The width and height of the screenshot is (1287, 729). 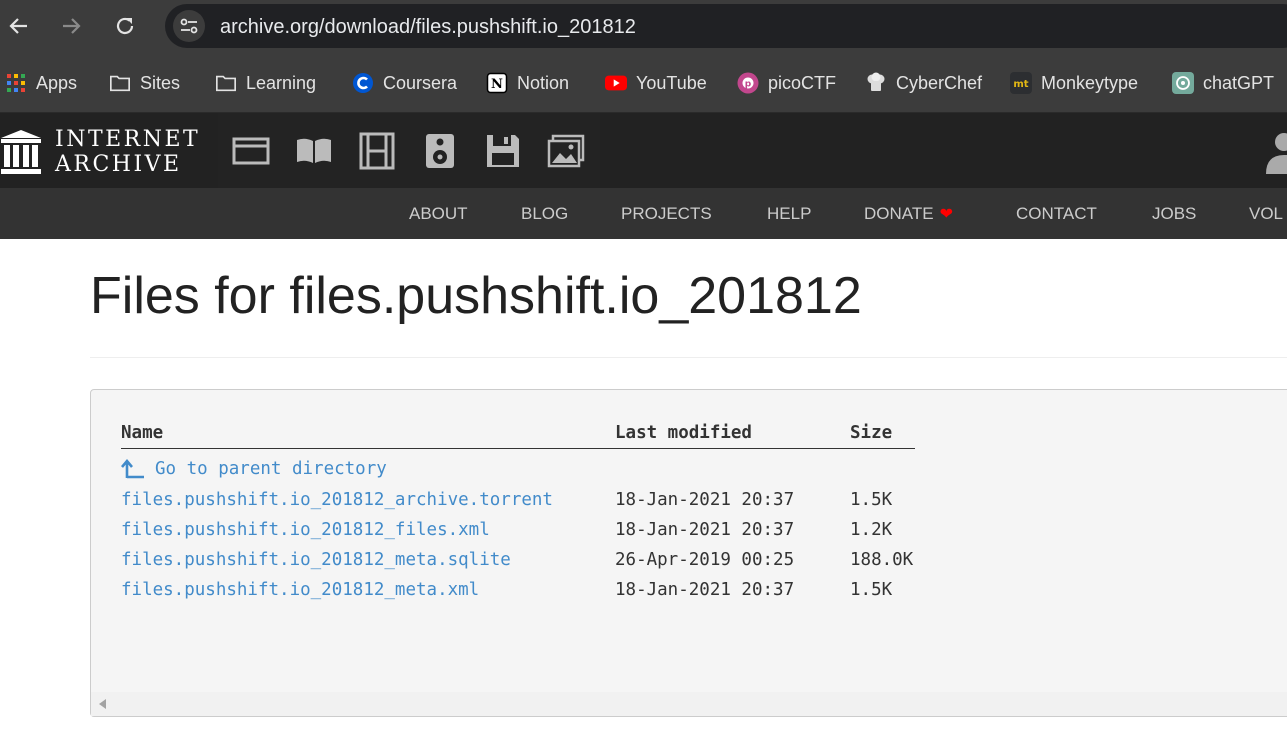 What do you see at coordinates (876, 83) in the screenshot?
I see `cyberchef-icon` at bounding box center [876, 83].